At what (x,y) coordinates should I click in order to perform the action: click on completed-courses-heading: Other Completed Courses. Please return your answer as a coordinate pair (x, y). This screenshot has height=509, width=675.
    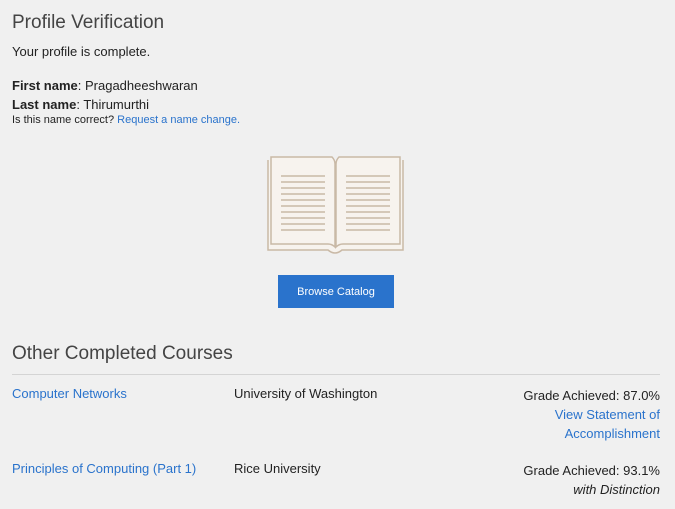
    Looking at the image, I should click on (122, 353).